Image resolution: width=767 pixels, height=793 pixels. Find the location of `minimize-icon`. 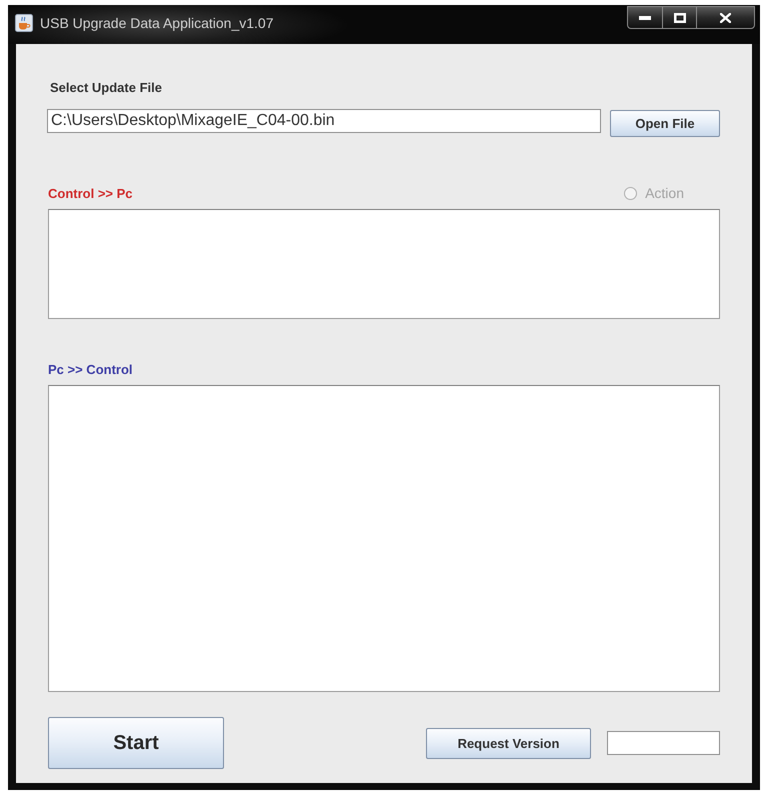

minimize-icon is located at coordinates (645, 18).